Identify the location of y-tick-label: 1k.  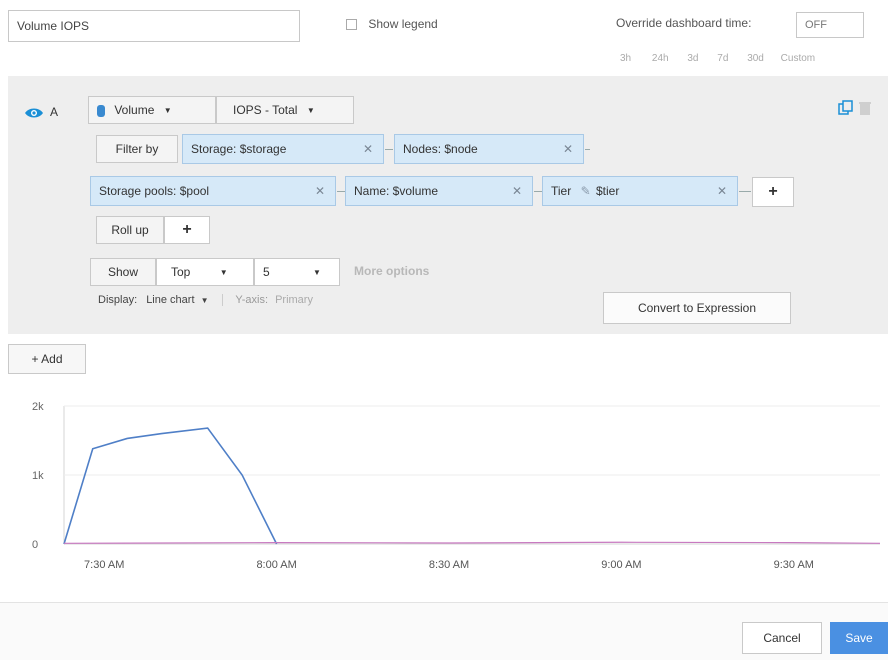
(38, 476).